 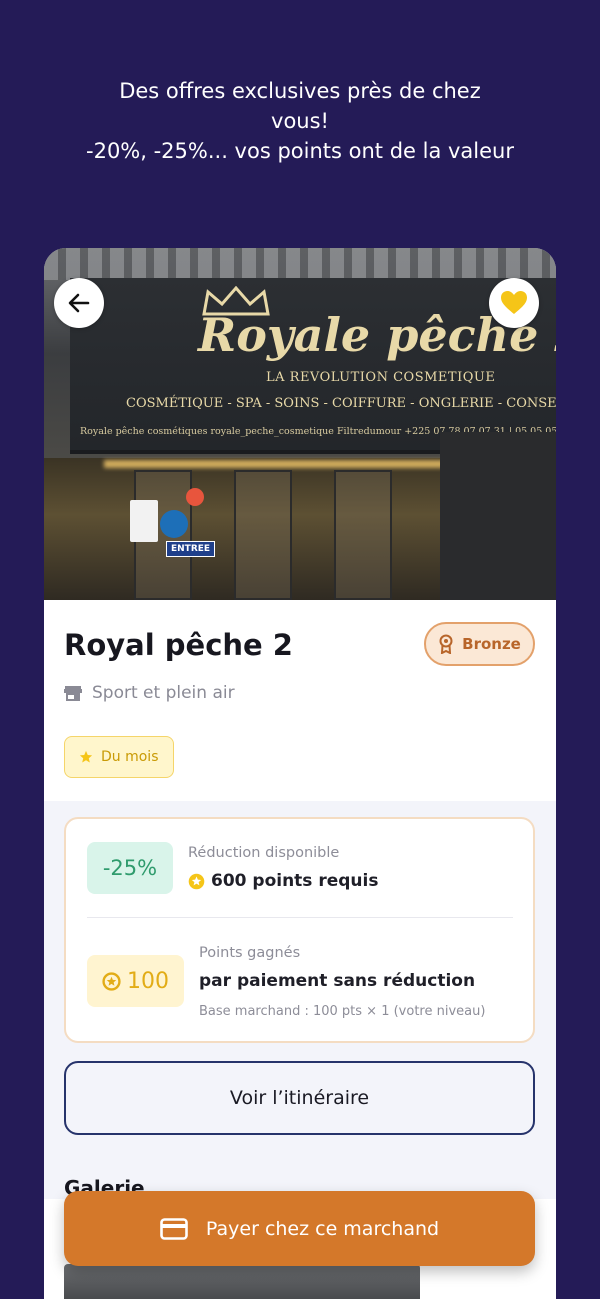 I want to click on merchant-category: Sport et plein air, so click(x=149, y=693).